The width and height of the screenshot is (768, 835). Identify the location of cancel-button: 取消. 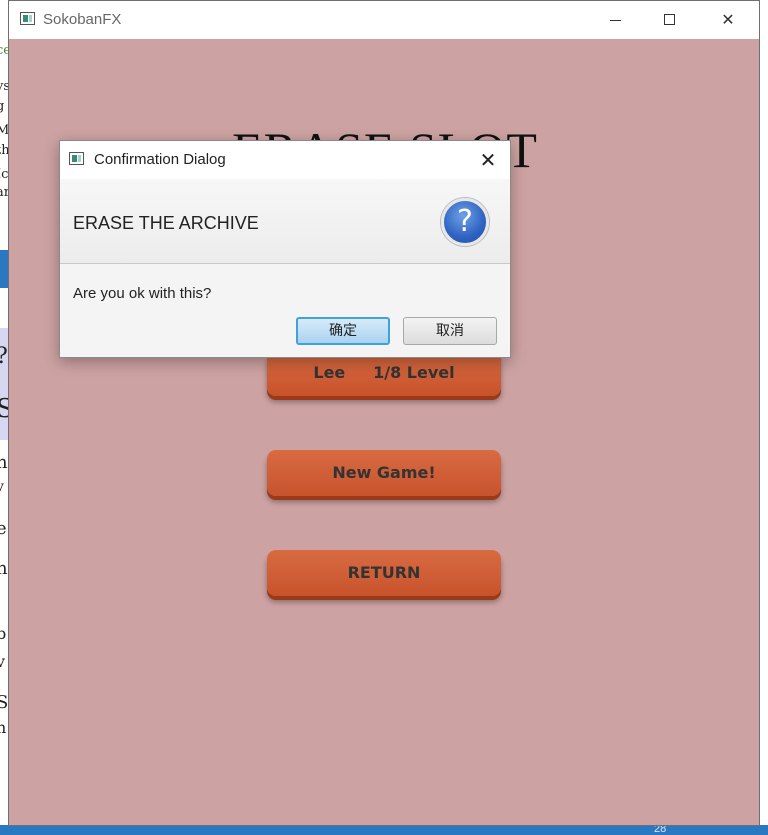
(450, 331).